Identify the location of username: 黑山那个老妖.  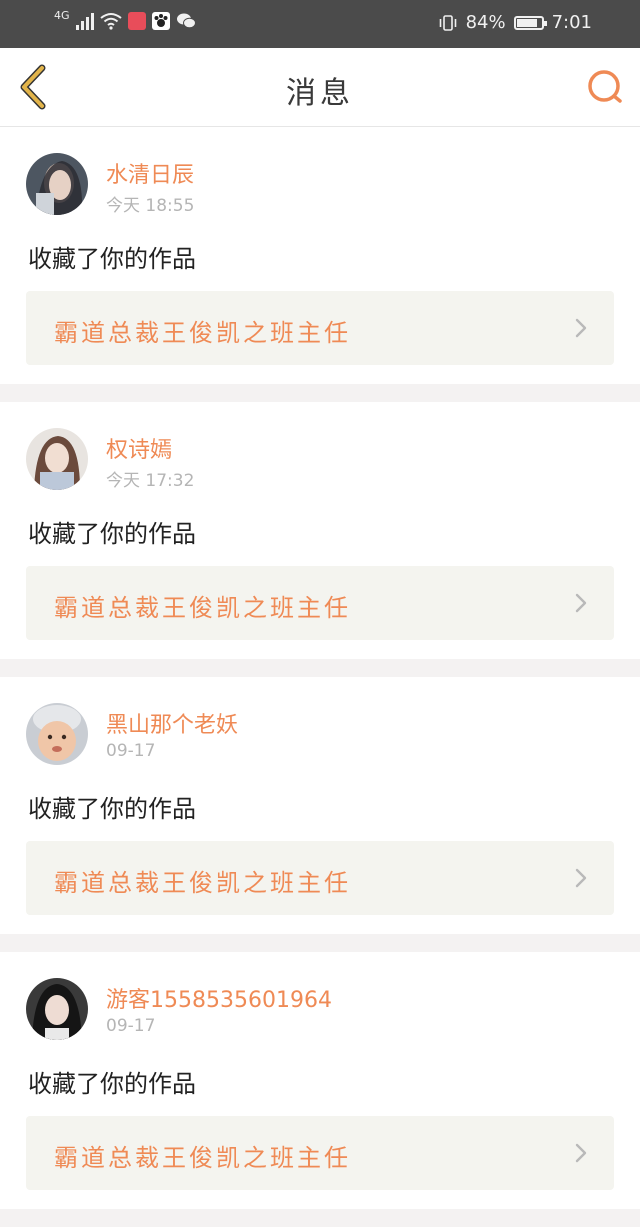
(172, 723).